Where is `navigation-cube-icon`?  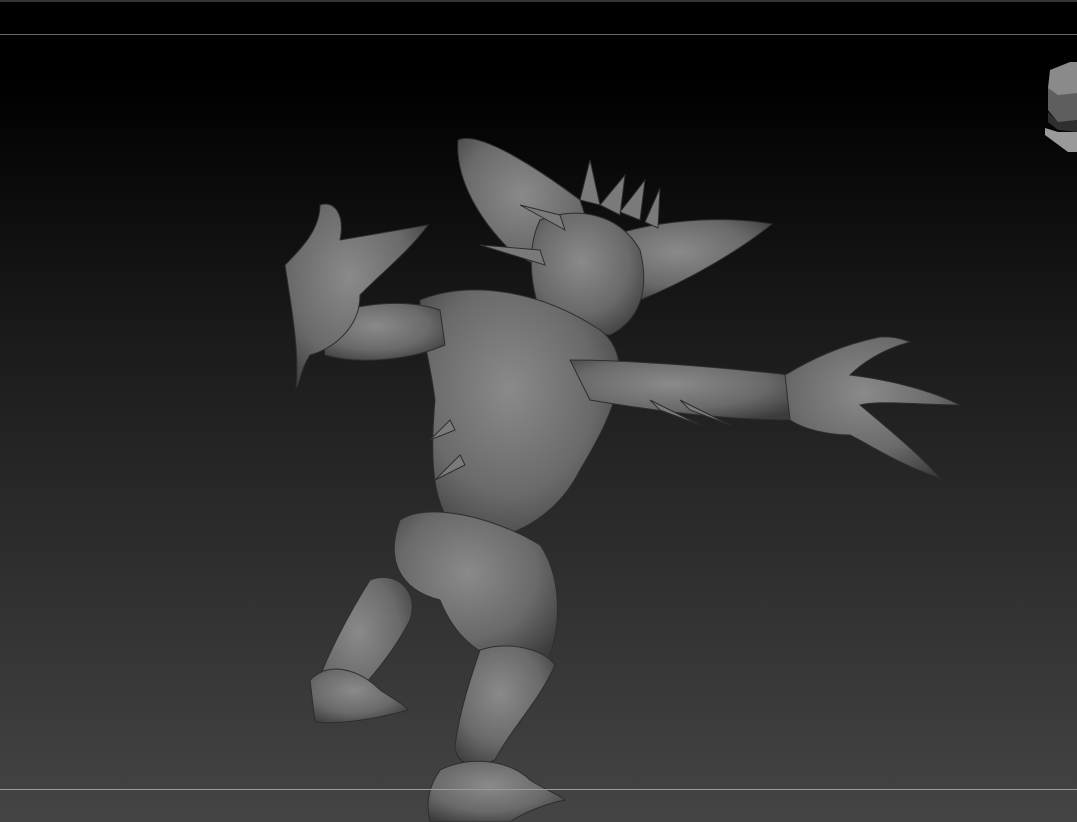
navigation-cube-icon is located at coordinates (1058, 107).